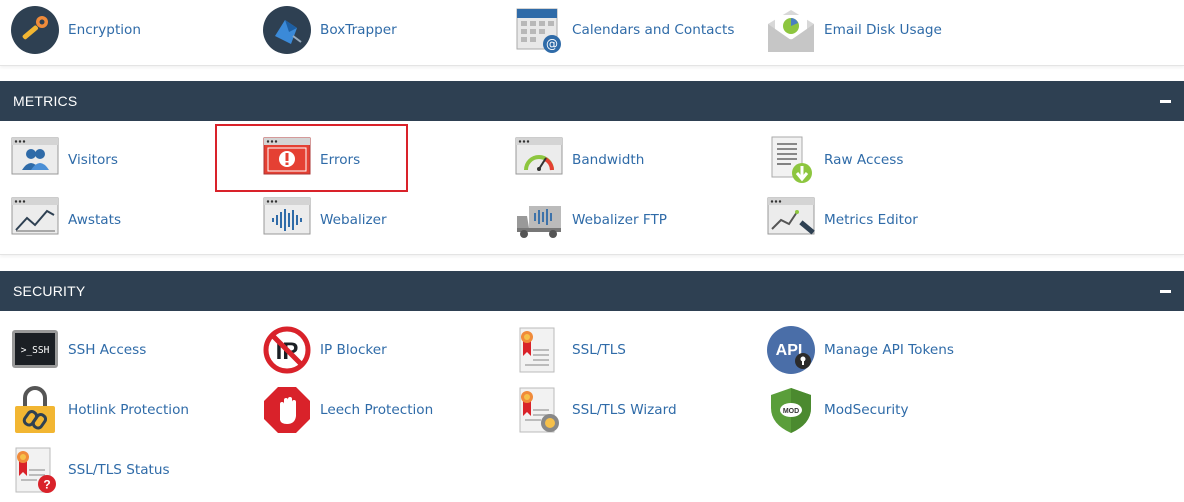 Image resolution: width=1184 pixels, height=502 pixels. Describe the element at coordinates (64, 160) in the screenshot. I see `item-visitors: Visitors` at that location.